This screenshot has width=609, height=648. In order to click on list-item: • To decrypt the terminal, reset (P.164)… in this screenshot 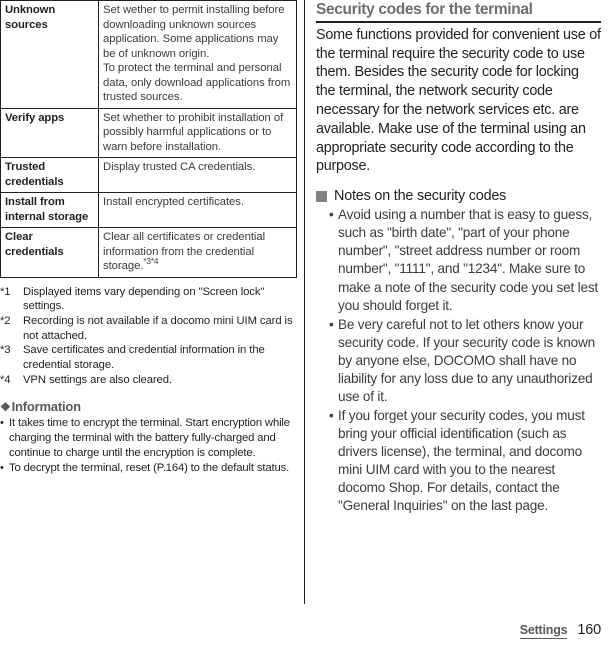, I will do `click(149, 468)`.